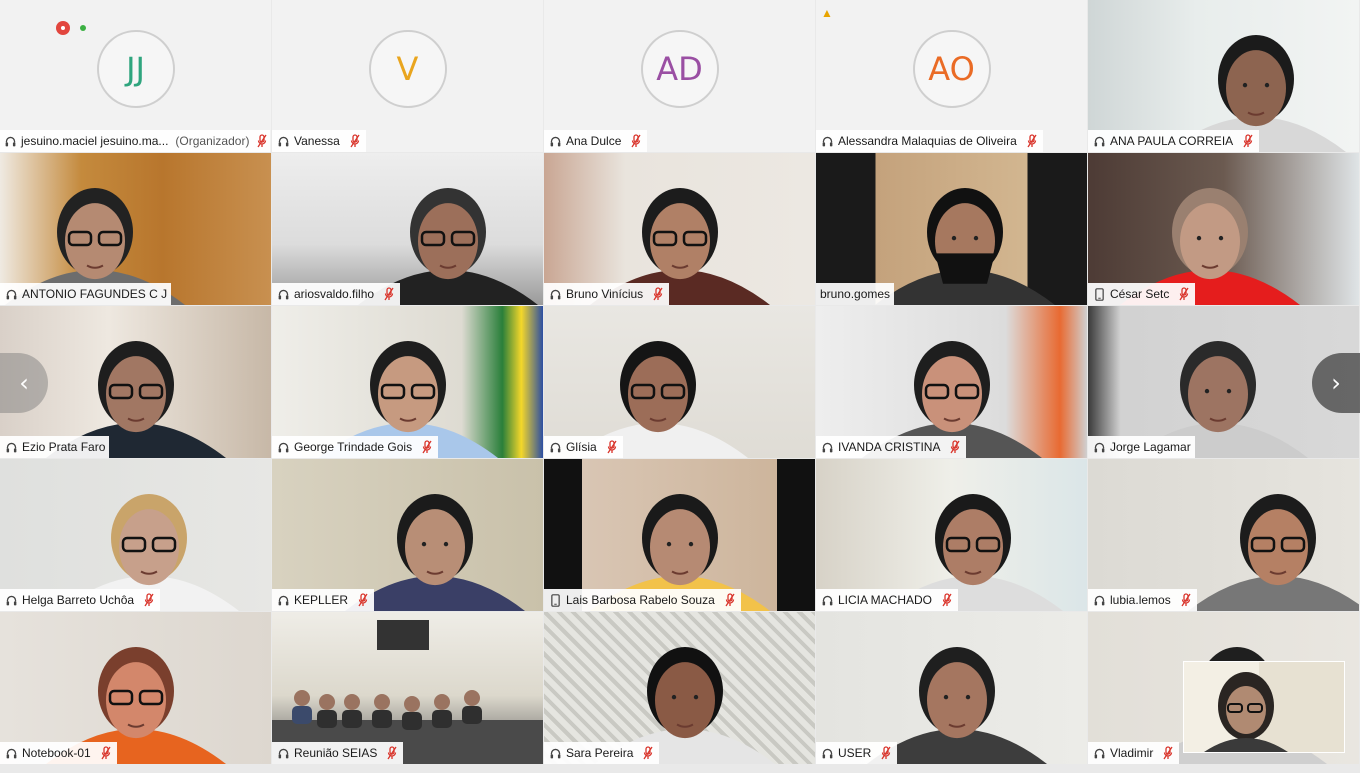  What do you see at coordinates (336, 294) in the screenshot?
I see `participant-namebar: ariosvaldo.filho` at bounding box center [336, 294].